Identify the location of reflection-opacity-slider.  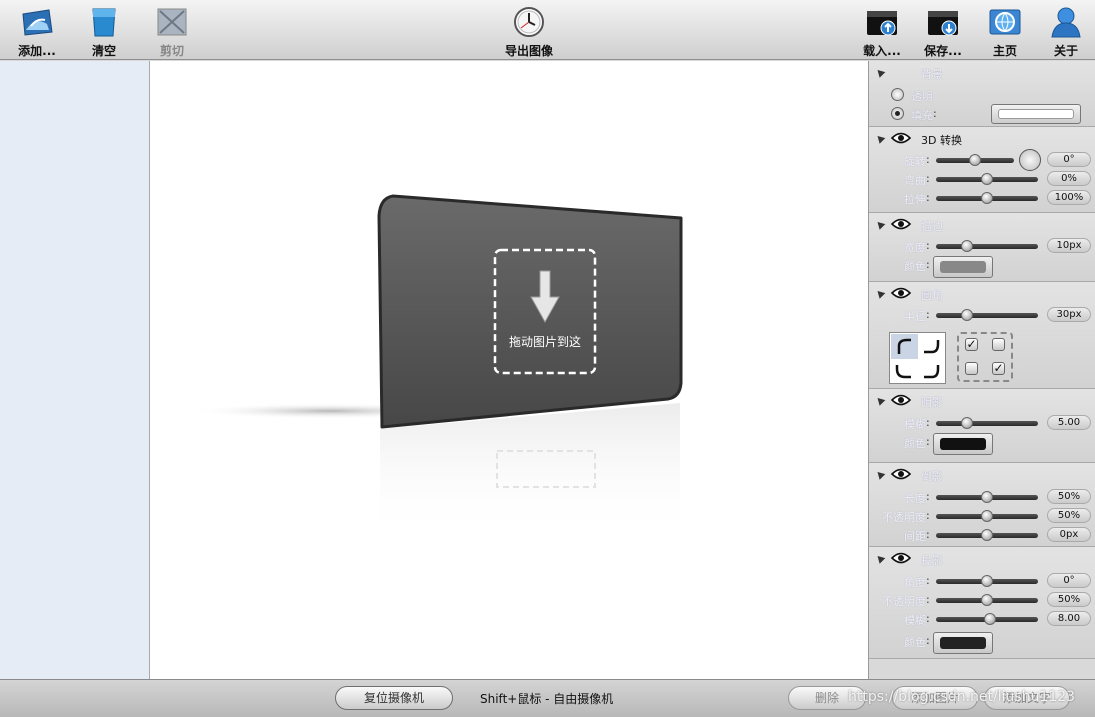
(987, 516).